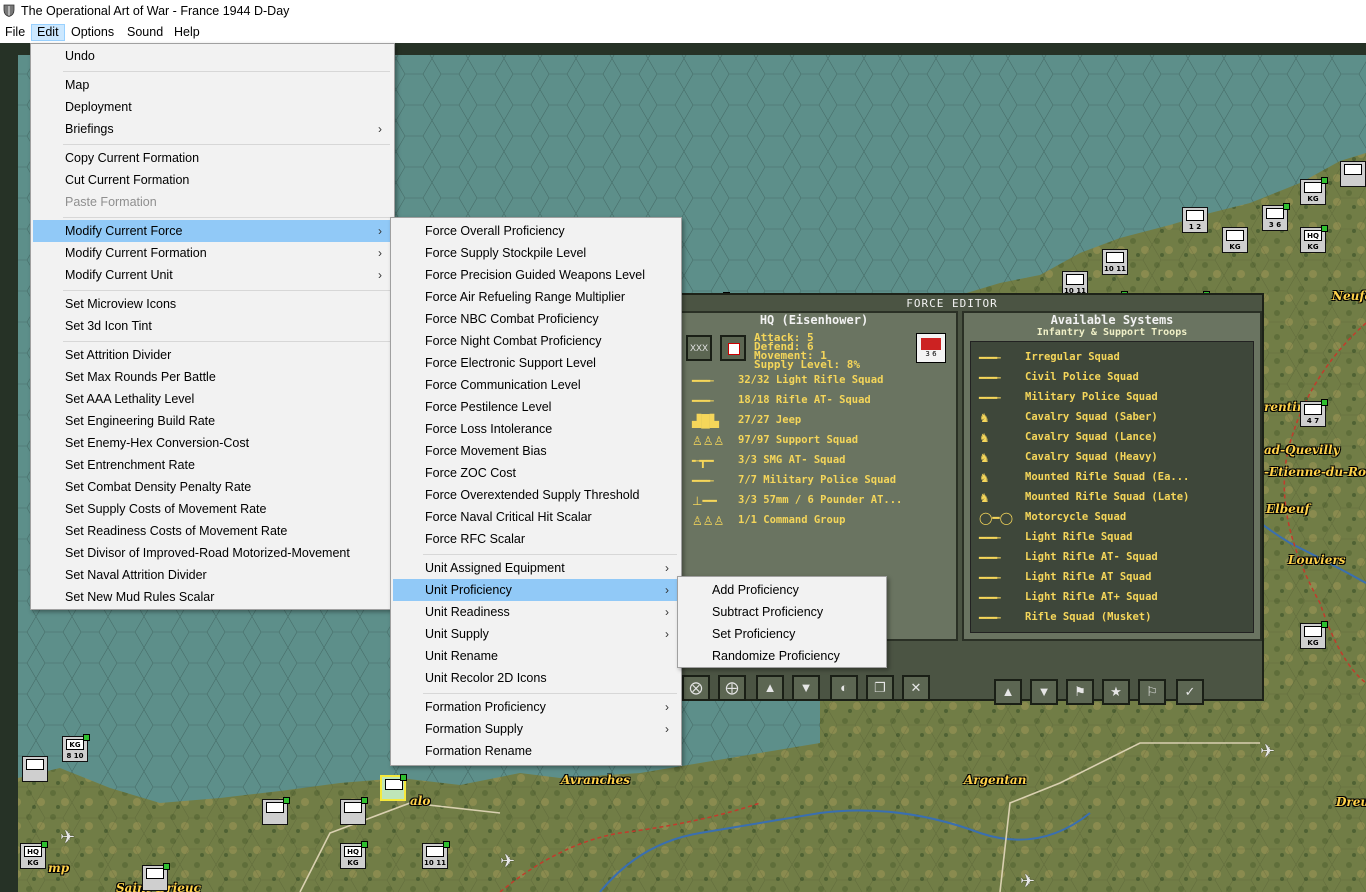  Describe the element at coordinates (1112, 538) in the screenshot. I see `system-row: ━━╾ Light Rifle Squad` at that location.